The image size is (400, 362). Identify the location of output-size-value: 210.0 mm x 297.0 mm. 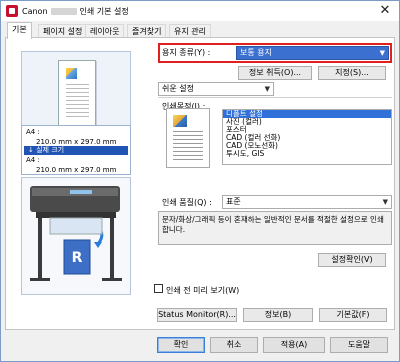
(76, 170).